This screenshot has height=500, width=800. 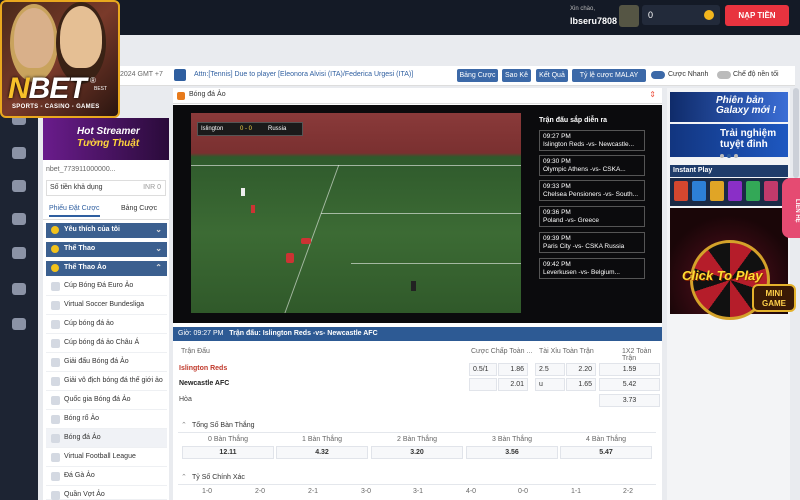 I want to click on odds-type-select: Tỷ lệ cược MALAY, so click(x=609, y=75).